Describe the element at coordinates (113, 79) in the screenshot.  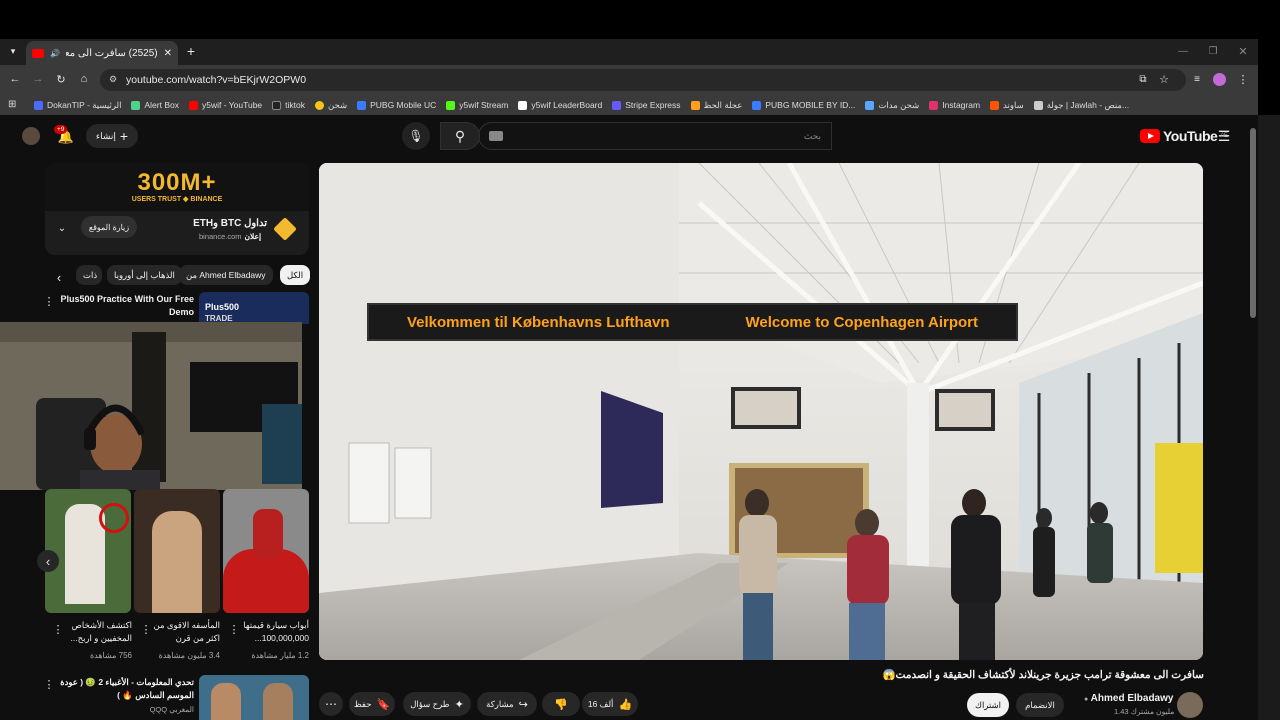
I see `site-info-icon: ⚙` at that location.